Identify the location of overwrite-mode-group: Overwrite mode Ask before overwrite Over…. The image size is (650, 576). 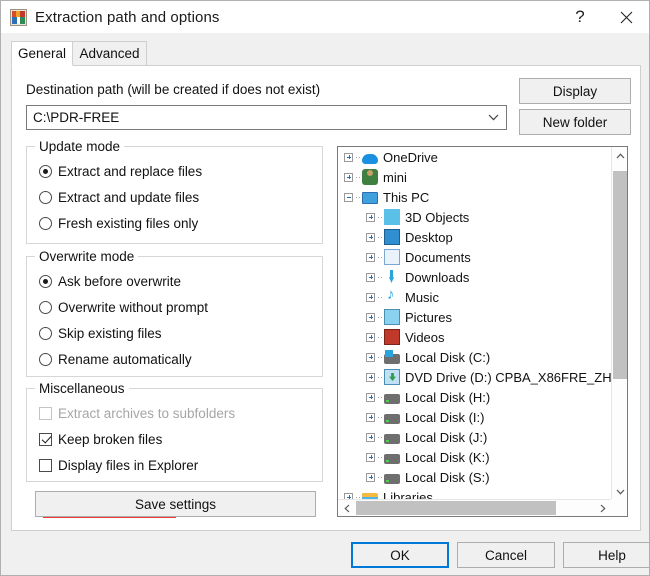
(174, 313).